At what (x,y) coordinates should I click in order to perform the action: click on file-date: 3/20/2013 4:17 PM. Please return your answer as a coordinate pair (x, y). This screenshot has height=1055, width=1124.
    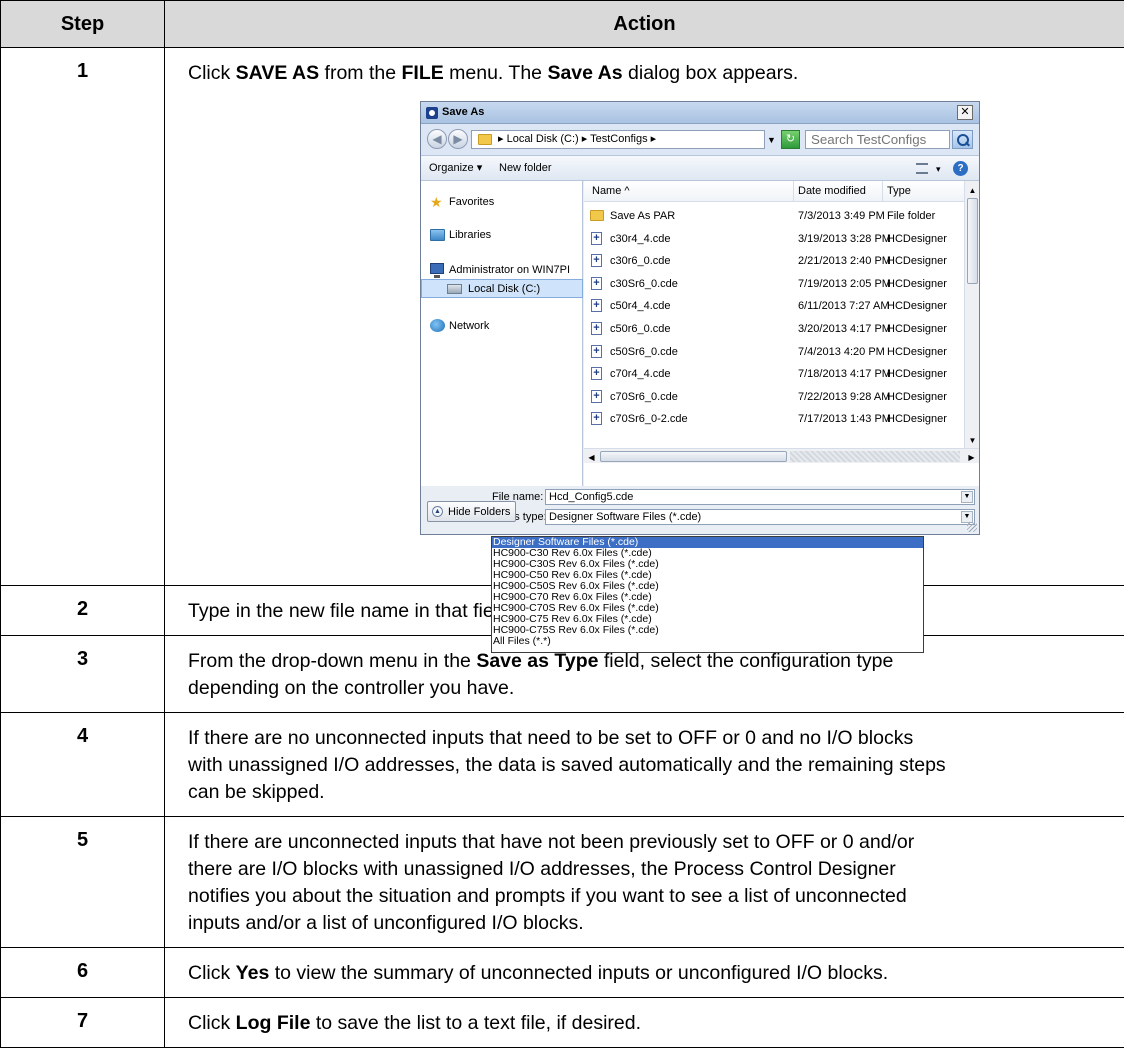
    Looking at the image, I should click on (844, 329).